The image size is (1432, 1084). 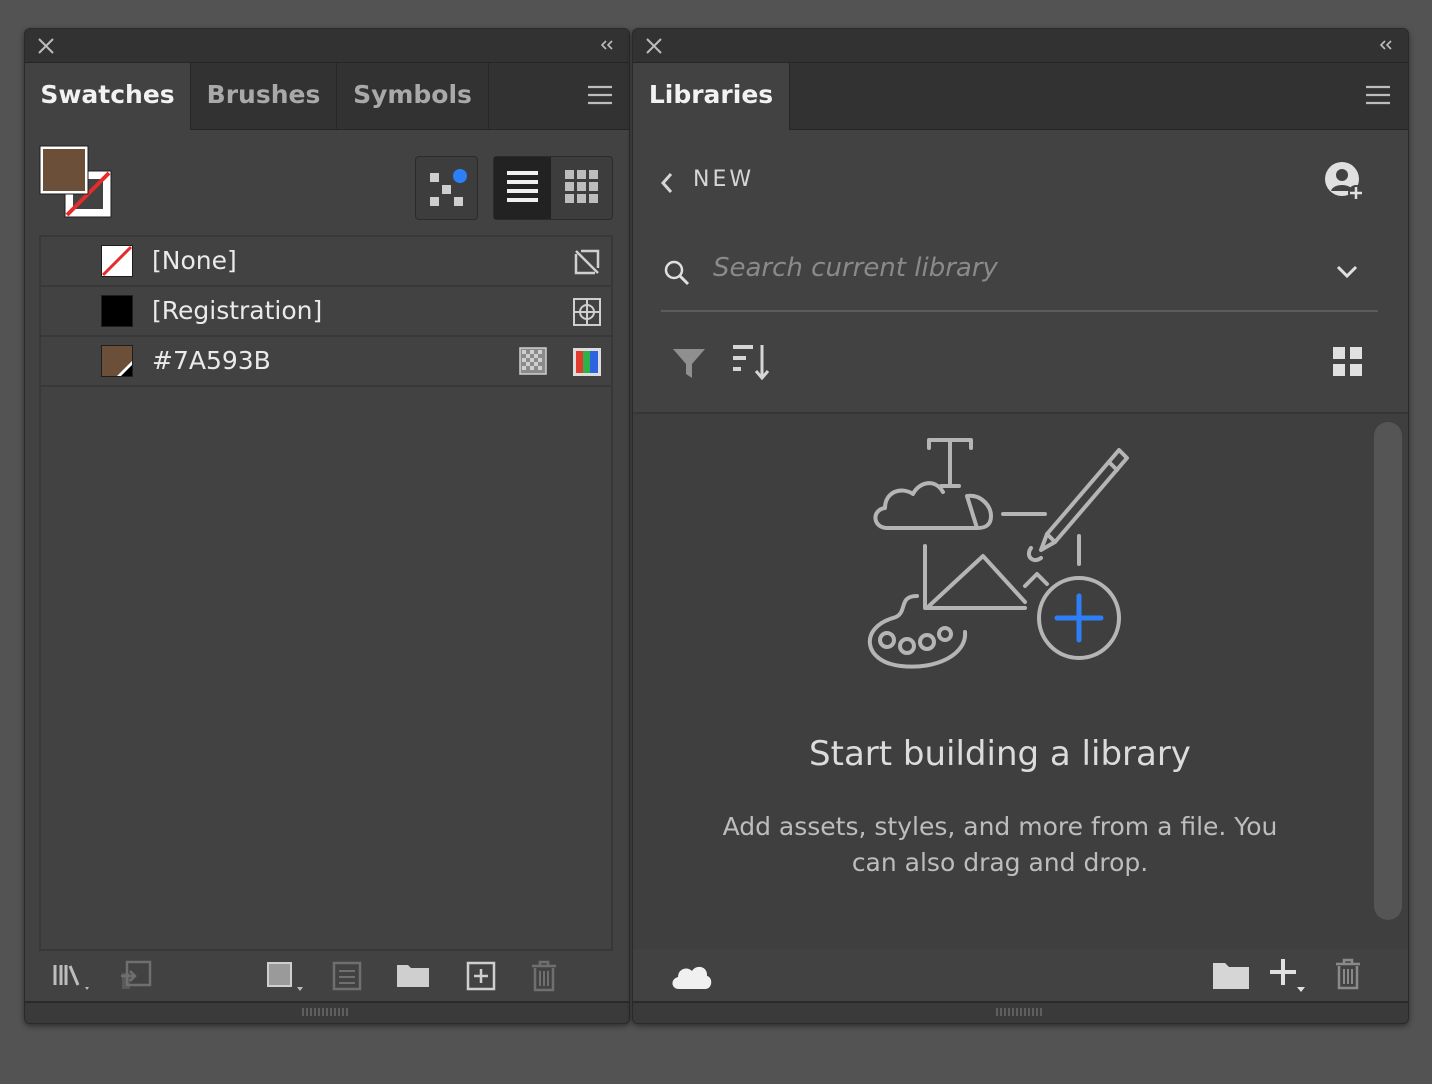 What do you see at coordinates (998, 553) in the screenshot?
I see `empty-library-illustration-icon` at bounding box center [998, 553].